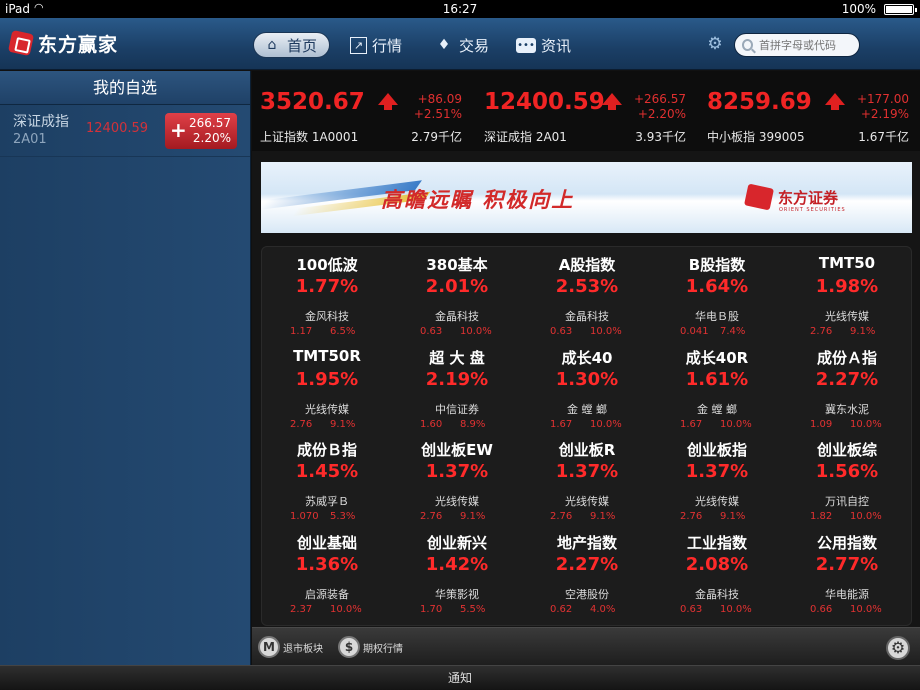  I want to click on options-quotes-button: $ 期权行情, so click(370, 647).